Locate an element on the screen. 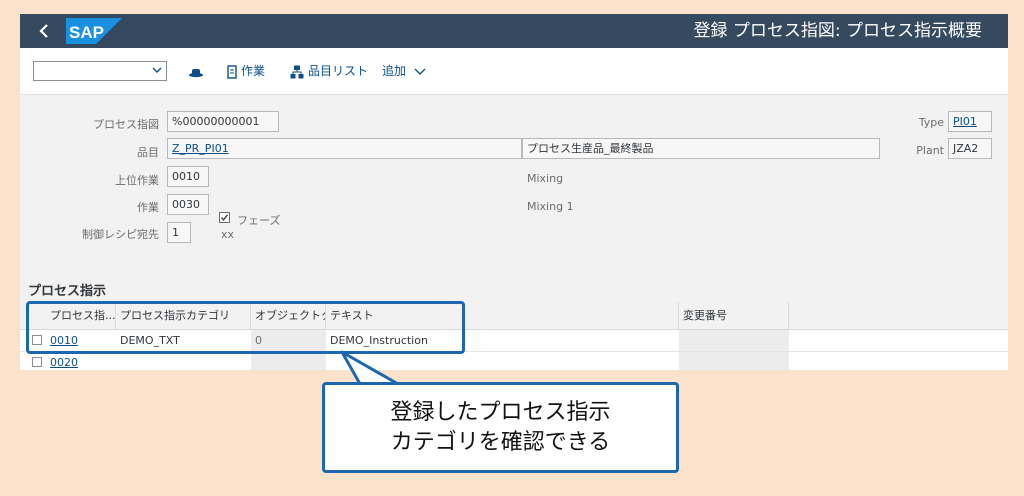 Image resolution: width=1024 pixels, height=496 pixels. parent-operation-label: 上位作業 is located at coordinates (137, 180).